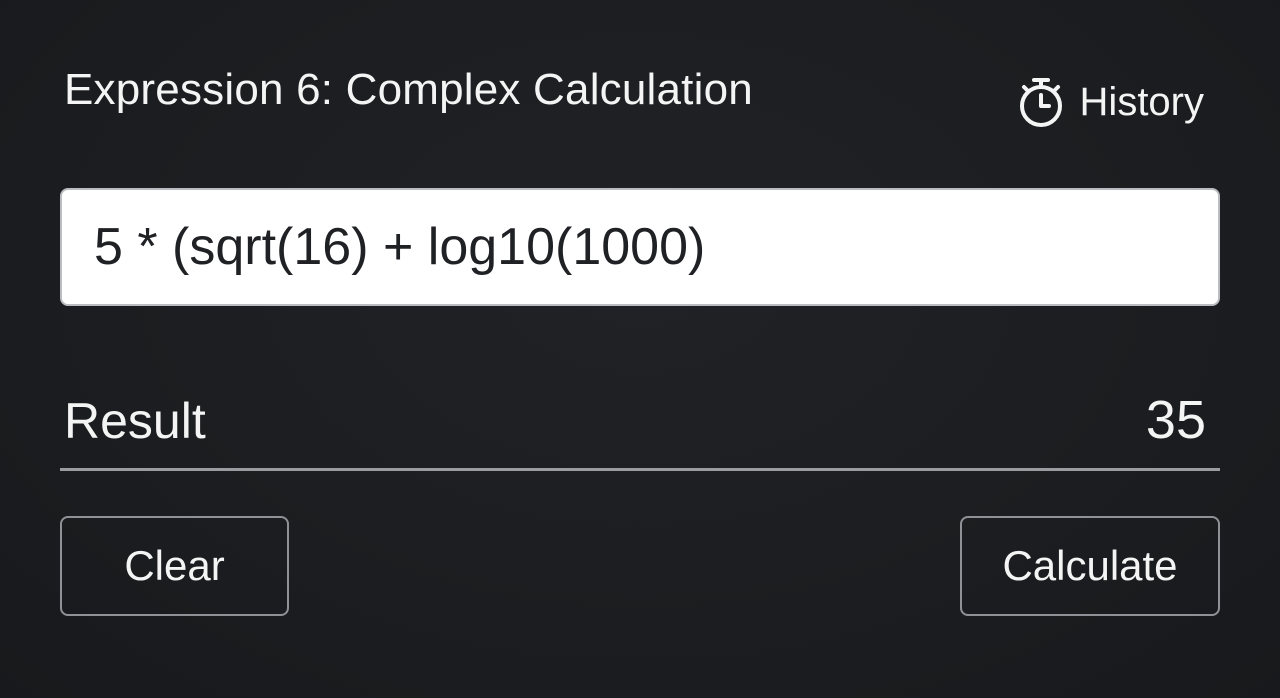  Describe the element at coordinates (640, 469) in the screenshot. I see `divider` at that location.